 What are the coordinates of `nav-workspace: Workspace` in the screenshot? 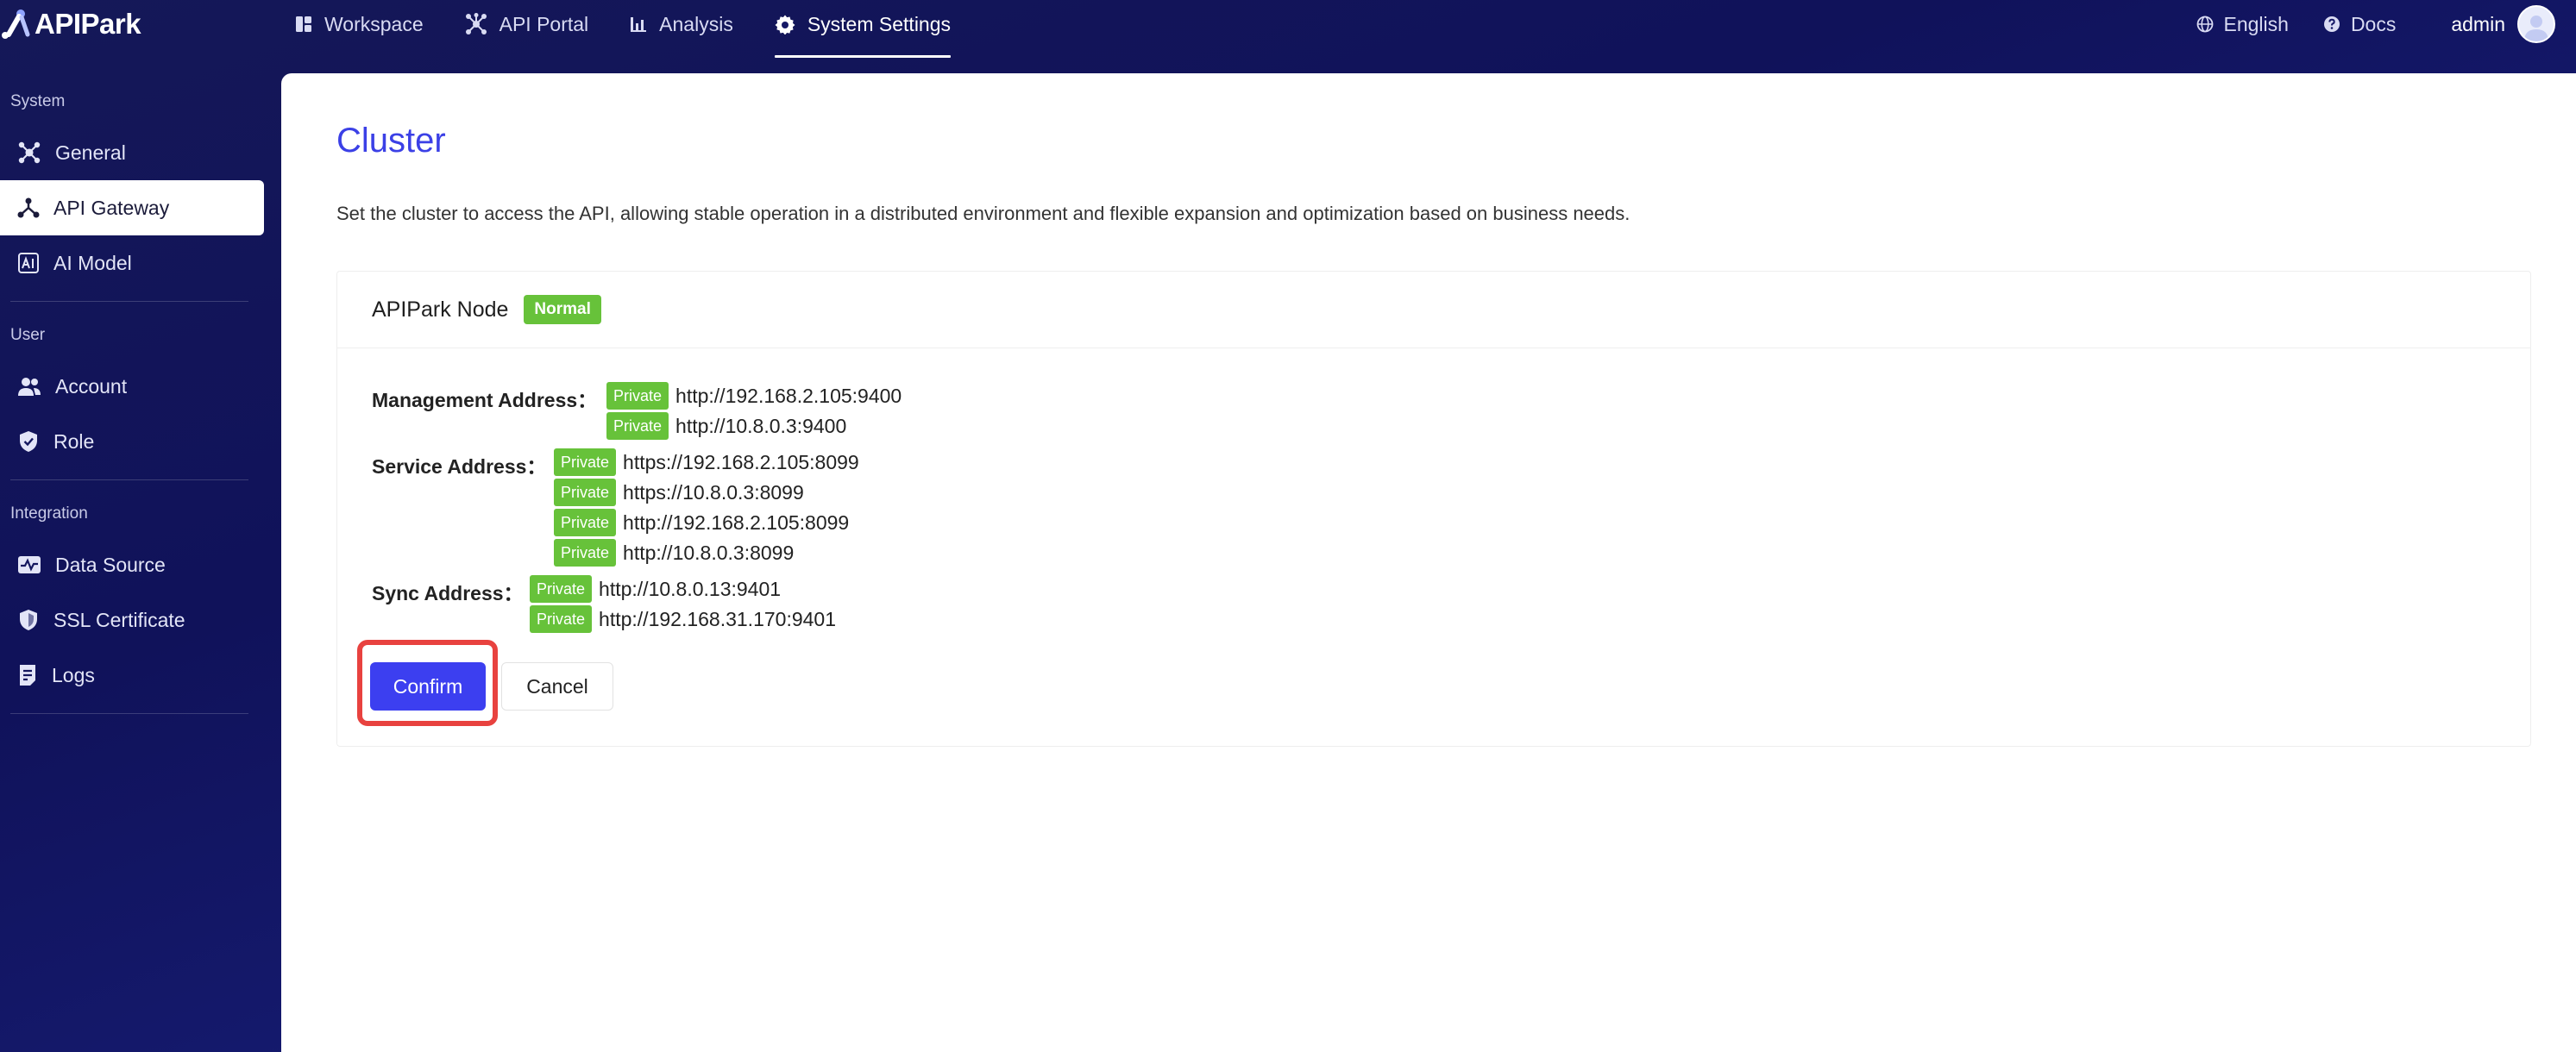 It's located at (359, 24).